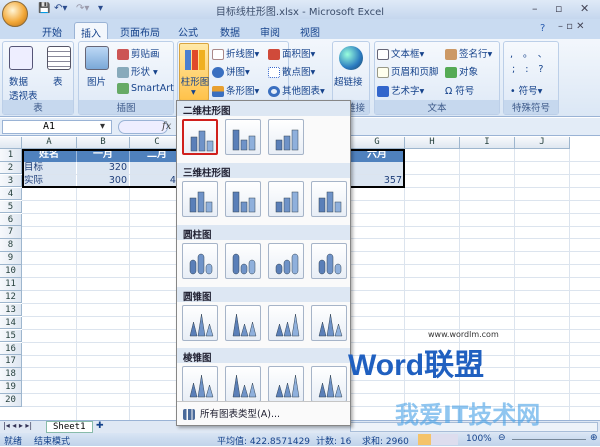  I want to click on insert-sheet-icon: ✚, so click(100, 426).